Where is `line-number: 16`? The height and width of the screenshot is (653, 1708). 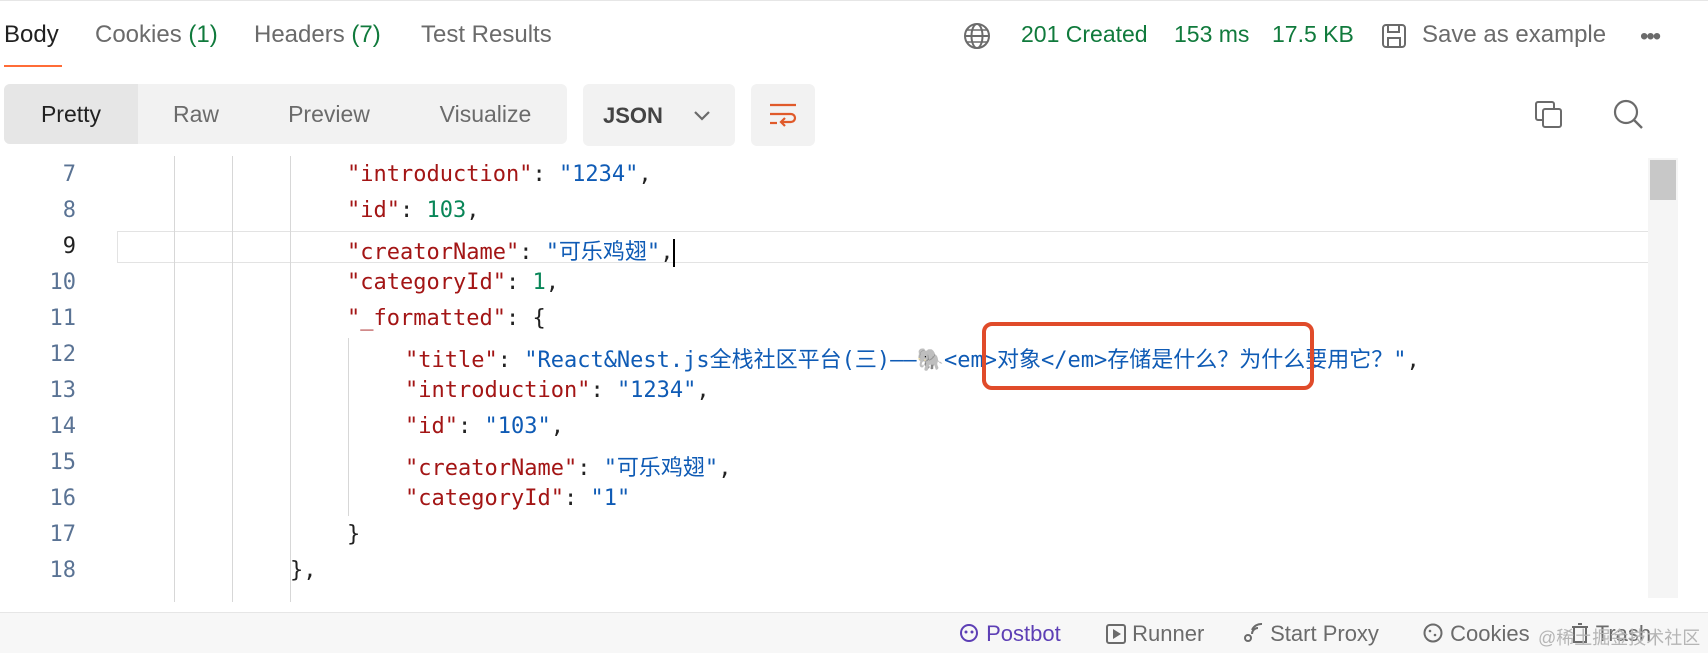
line-number: 16 is located at coordinates (63, 498).